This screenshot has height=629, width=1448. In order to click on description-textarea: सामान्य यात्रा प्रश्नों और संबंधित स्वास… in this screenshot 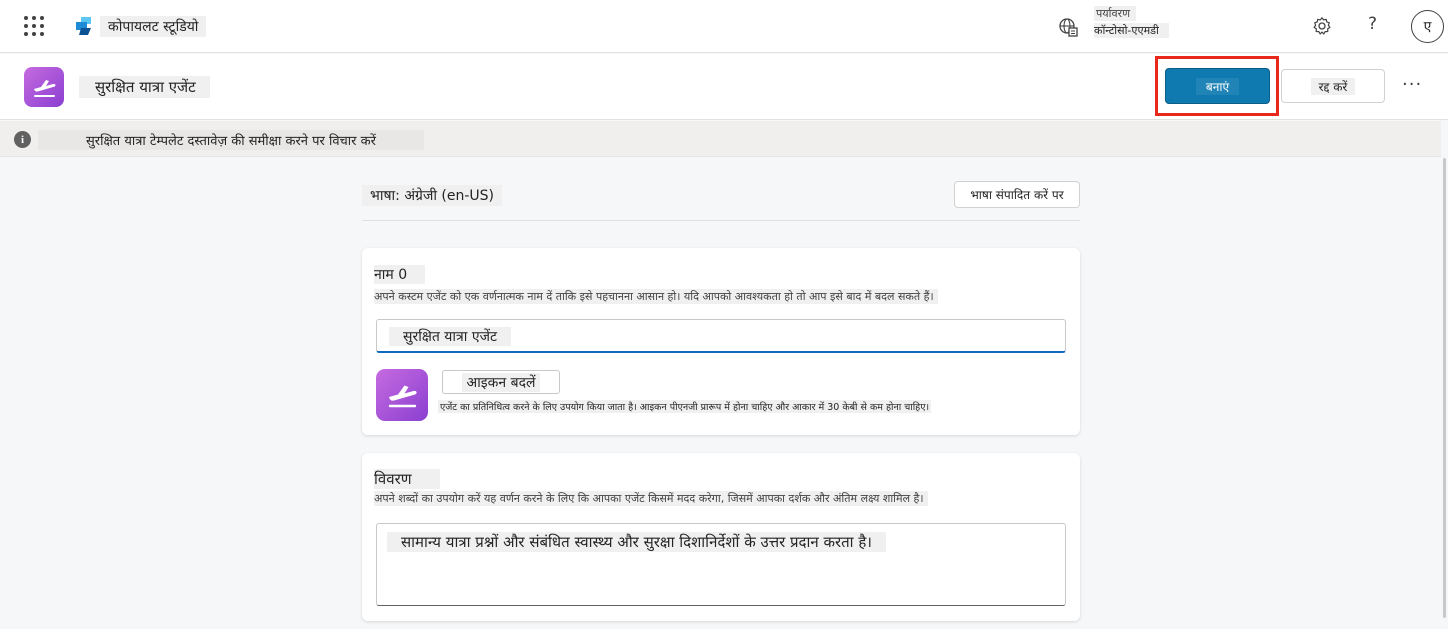, I will do `click(721, 564)`.